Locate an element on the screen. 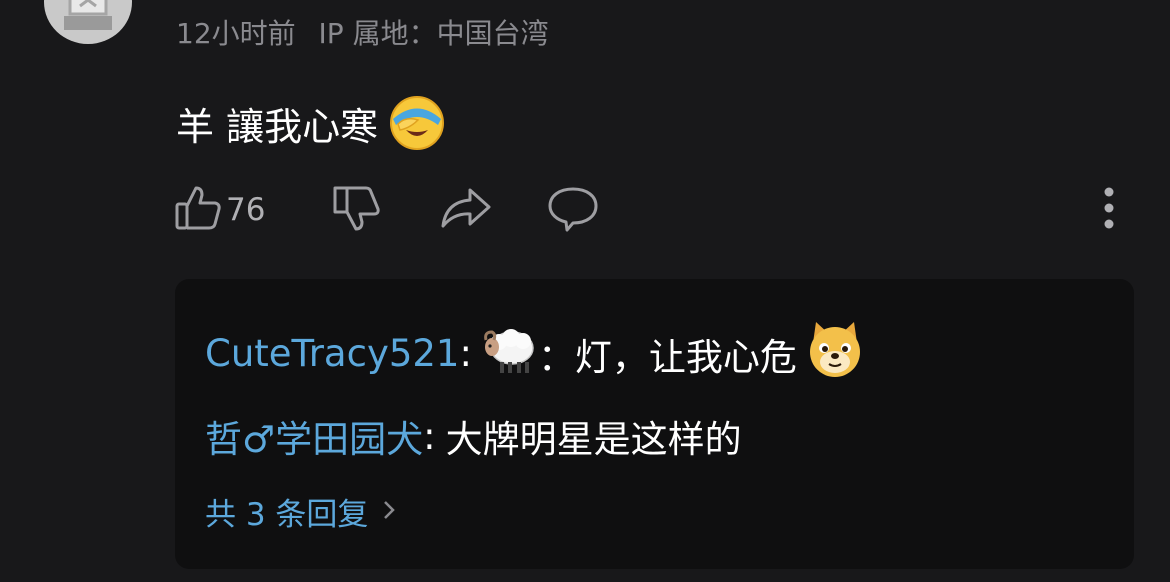  comment-meta: 12小时前 IP 属地：中国台湾 is located at coordinates (369, 32).